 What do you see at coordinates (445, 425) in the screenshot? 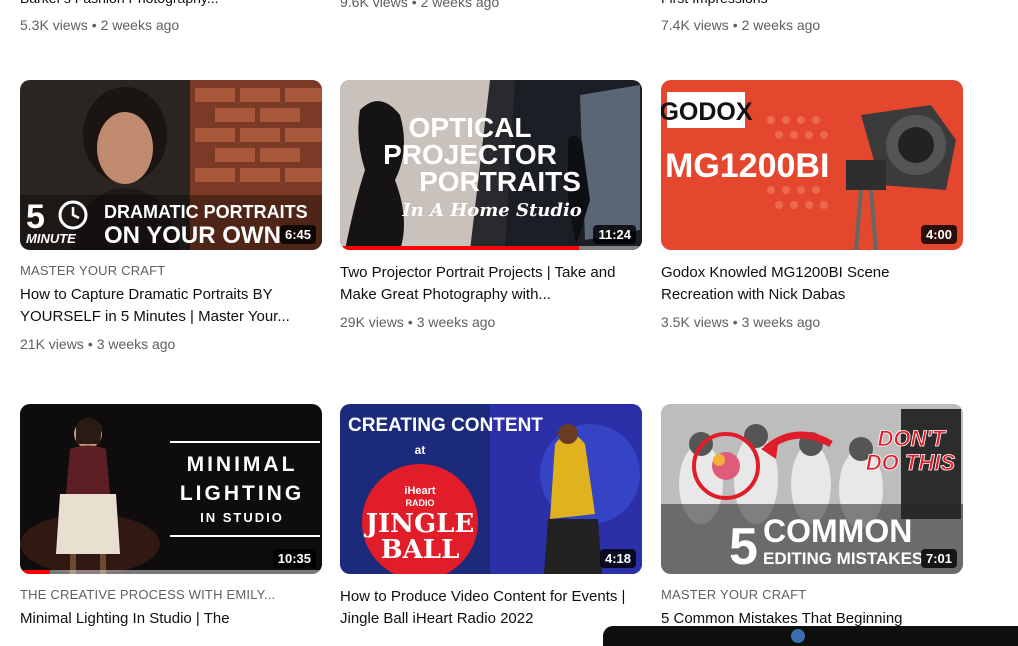
I see `svg-text: CREATING CONTENT` at bounding box center [445, 425].